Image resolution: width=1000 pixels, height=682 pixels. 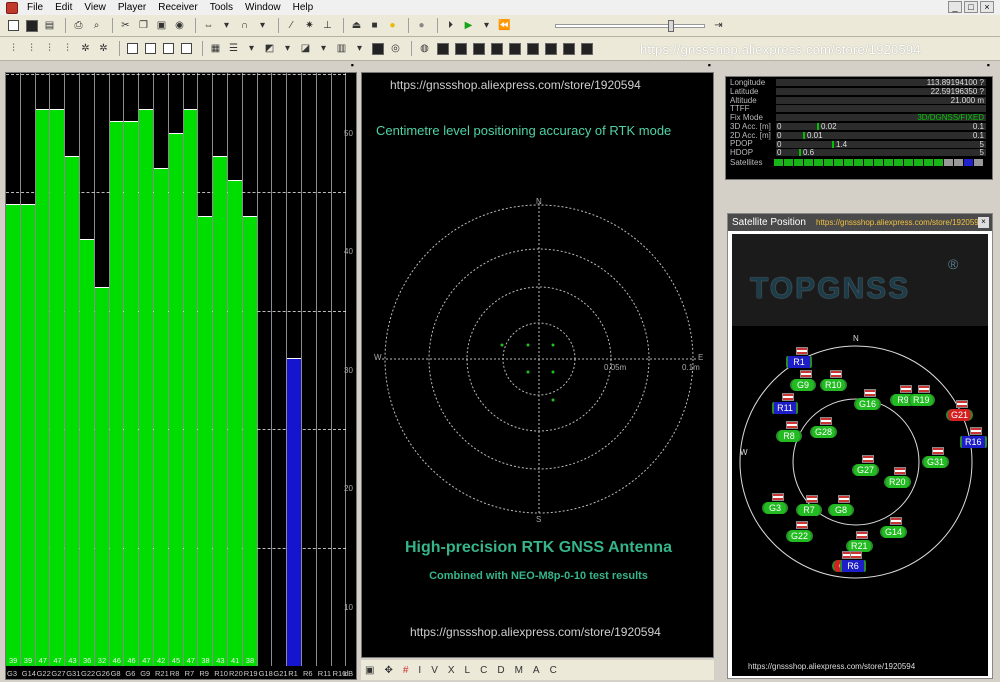 I want to click on tool-i: I, so click(x=419, y=670).